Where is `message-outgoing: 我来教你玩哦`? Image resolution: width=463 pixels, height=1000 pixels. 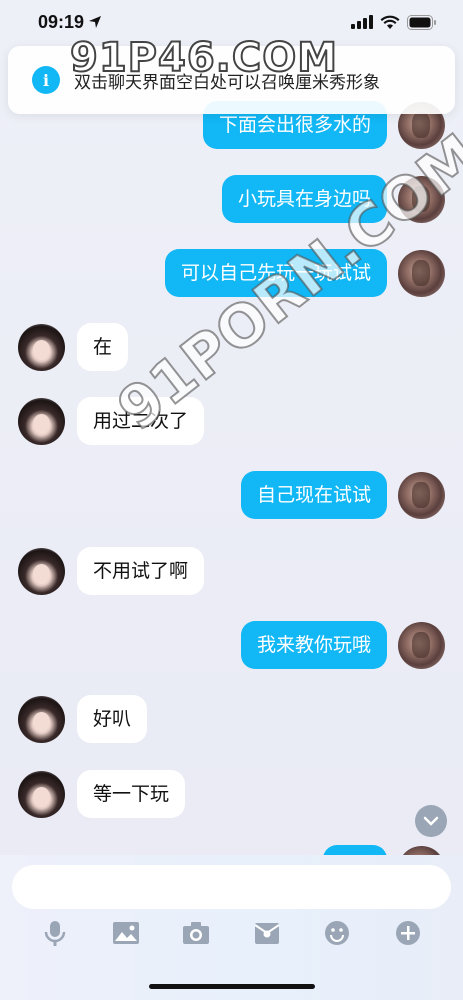 message-outgoing: 我来教你玩哦 is located at coordinates (342, 645).